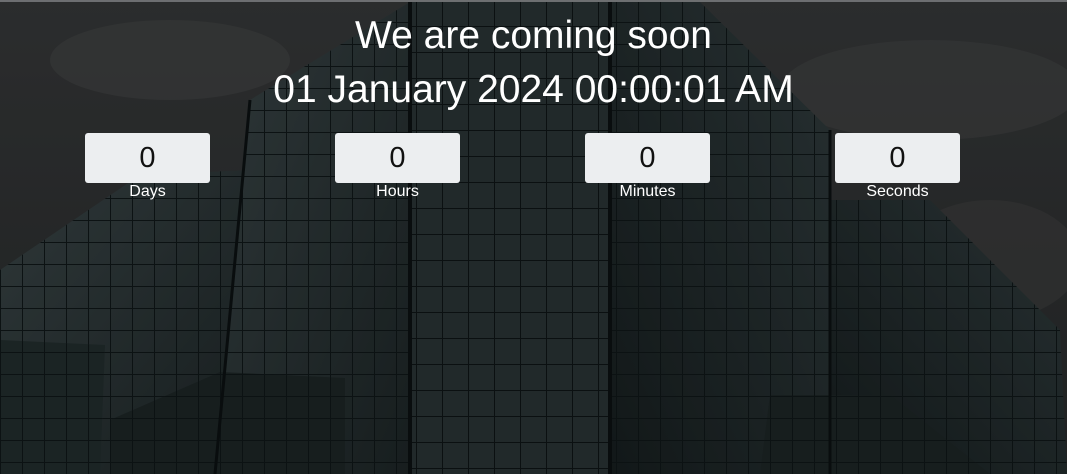 Image resolution: width=1067 pixels, height=474 pixels. What do you see at coordinates (147, 191) in the screenshot?
I see `countdown-days-label: Days` at bounding box center [147, 191].